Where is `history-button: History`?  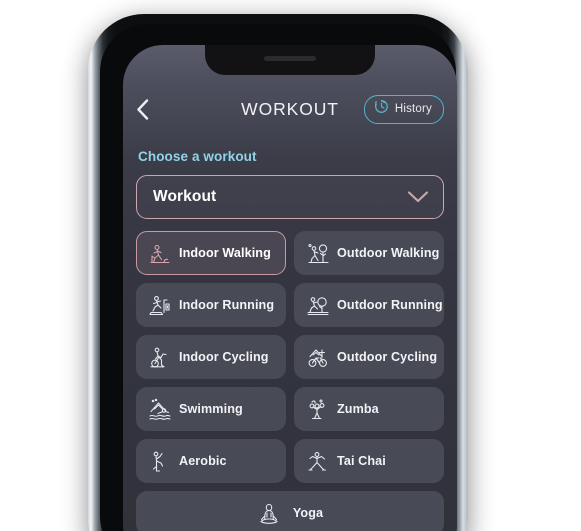
history-button: History is located at coordinates (403, 109).